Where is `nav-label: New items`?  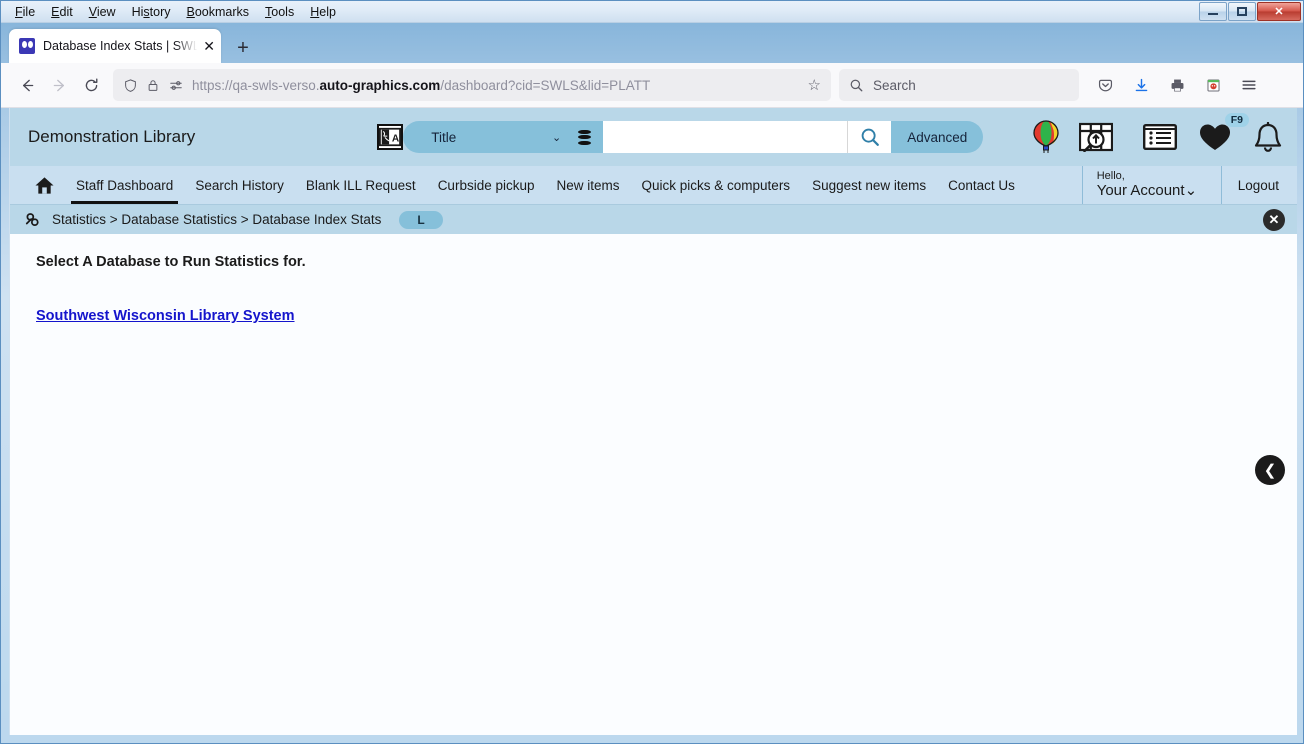
nav-label: New items is located at coordinates (588, 185).